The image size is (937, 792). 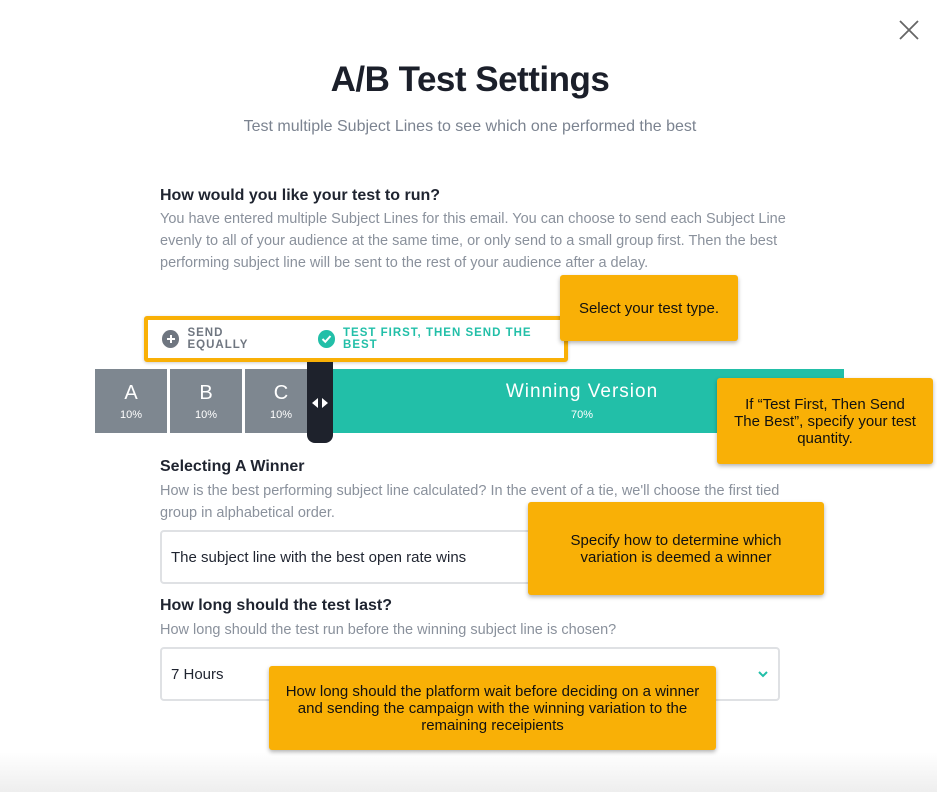 I want to click on split-resize-handle, so click(x=320, y=402).